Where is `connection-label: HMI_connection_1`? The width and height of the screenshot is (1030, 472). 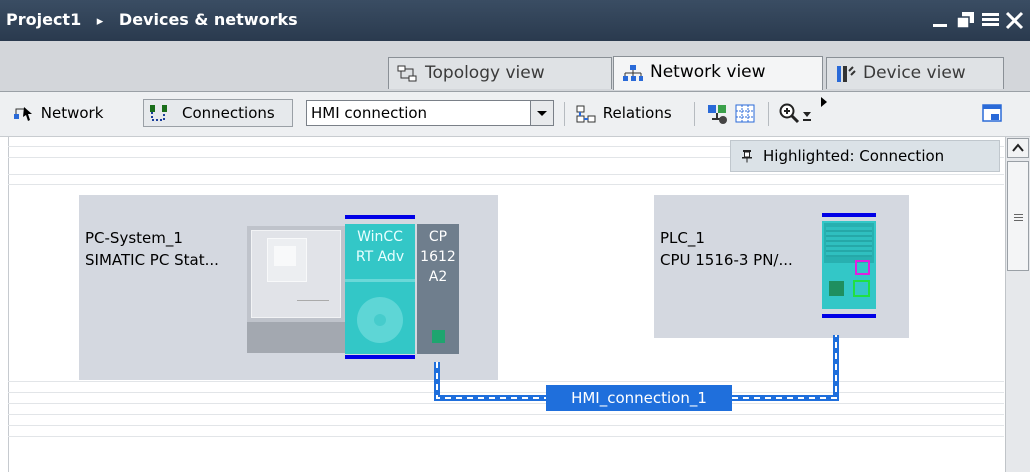
connection-label: HMI_connection_1 is located at coordinates (639, 398).